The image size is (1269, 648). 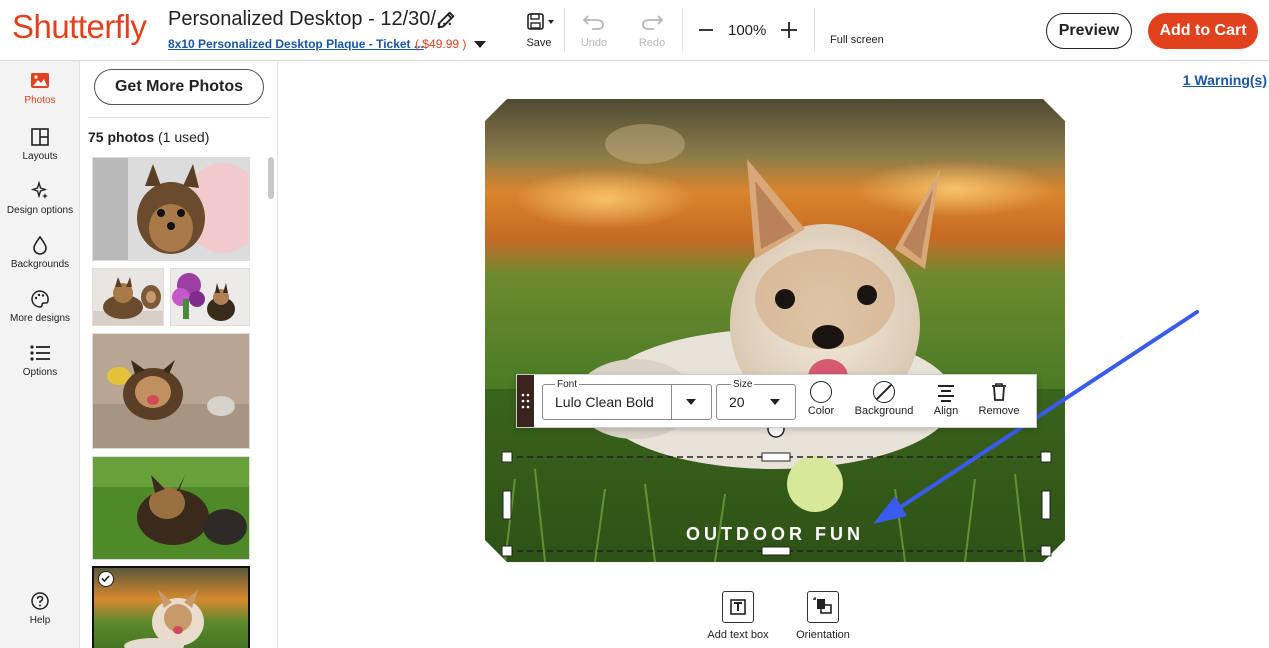 I want to click on grip-icon, so click(x=525, y=401).